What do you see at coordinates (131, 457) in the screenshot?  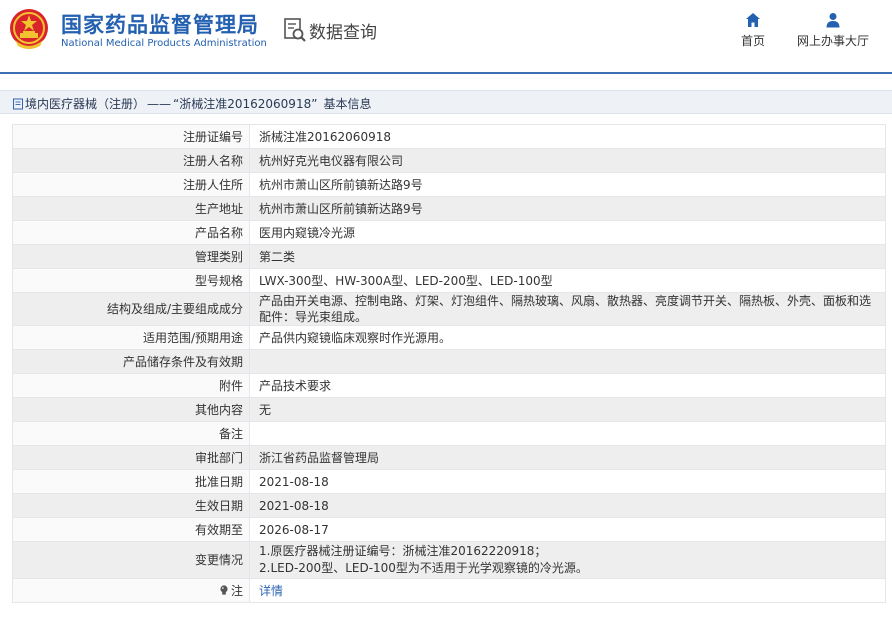 I see `field-label: 审批部门` at bounding box center [131, 457].